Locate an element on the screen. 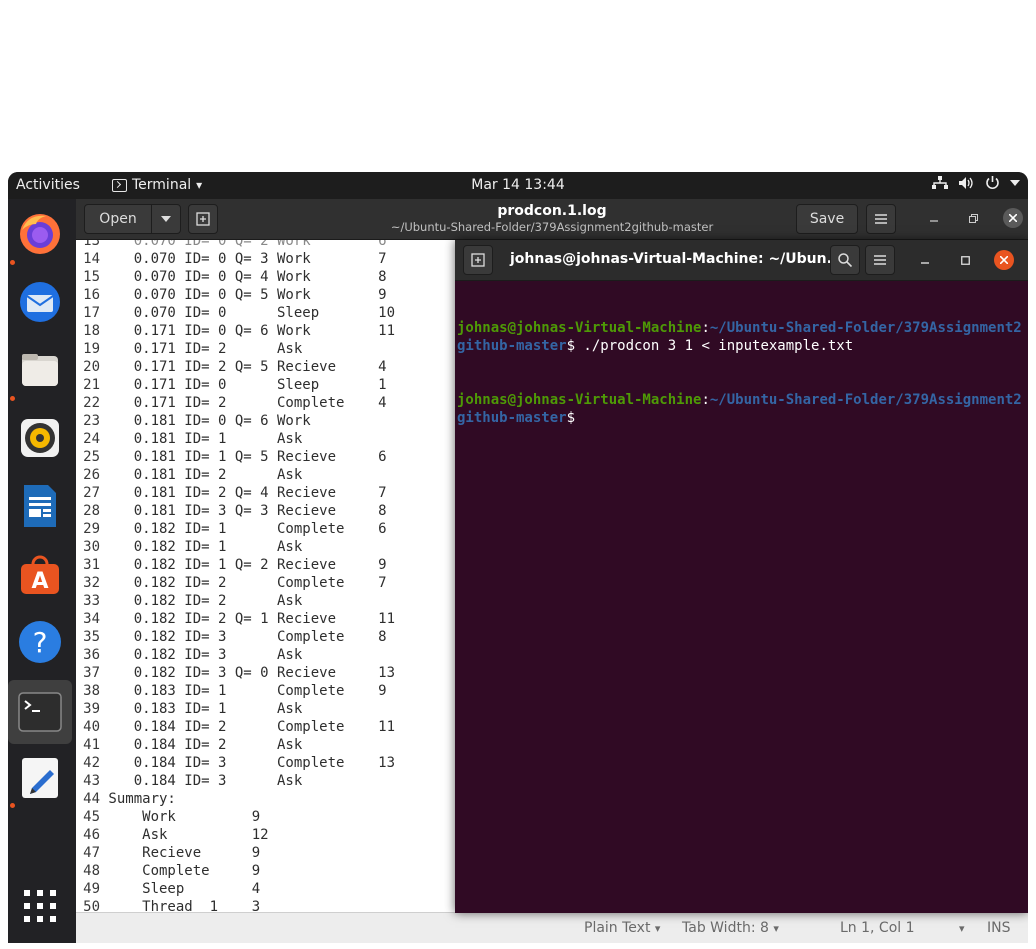 This screenshot has width=1036, height=949. language-selector: Plain Text ▾ is located at coordinates (622, 928).